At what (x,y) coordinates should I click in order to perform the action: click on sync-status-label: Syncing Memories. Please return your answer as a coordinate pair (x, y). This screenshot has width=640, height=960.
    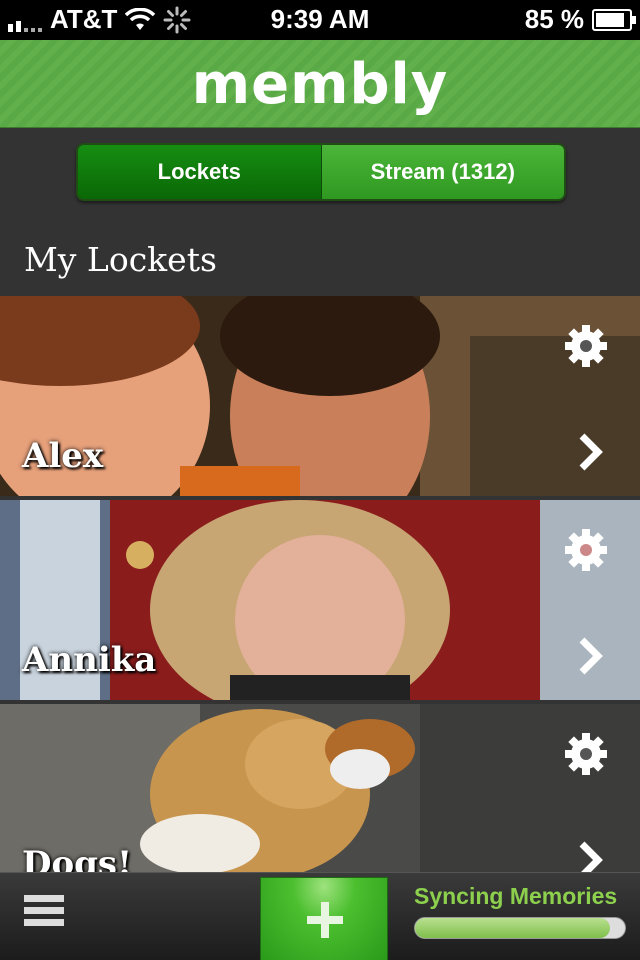
    Looking at the image, I should click on (516, 896).